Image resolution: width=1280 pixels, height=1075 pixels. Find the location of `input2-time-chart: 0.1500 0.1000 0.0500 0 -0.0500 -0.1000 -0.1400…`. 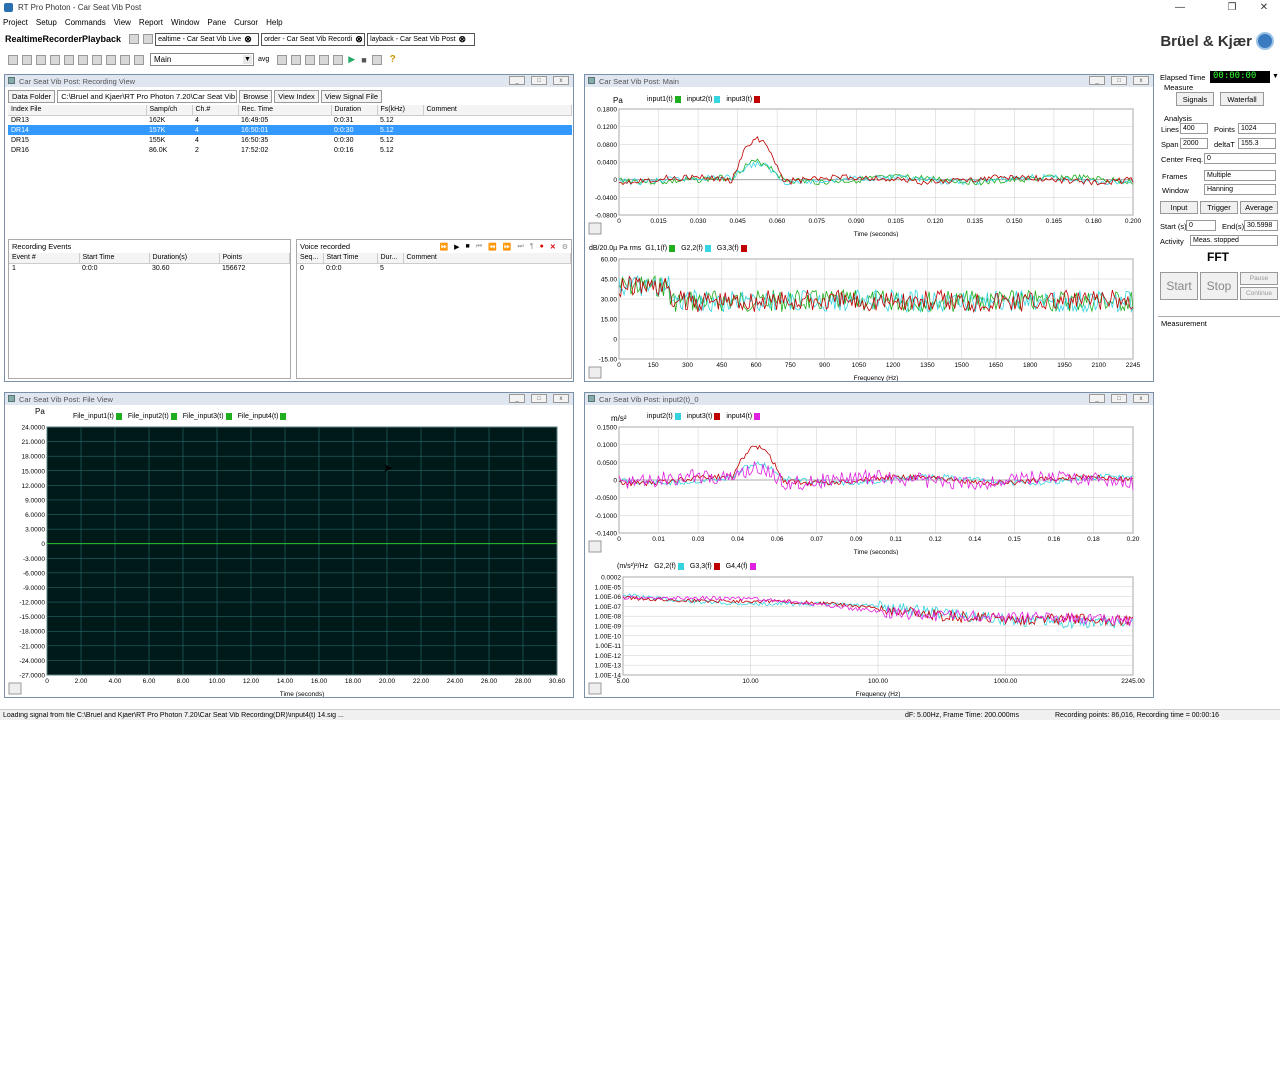

input2-time-chart: 0.1500 0.1000 0.0500 0 -0.0500 -0.1000 -0.1400… is located at coordinates (869, 488).